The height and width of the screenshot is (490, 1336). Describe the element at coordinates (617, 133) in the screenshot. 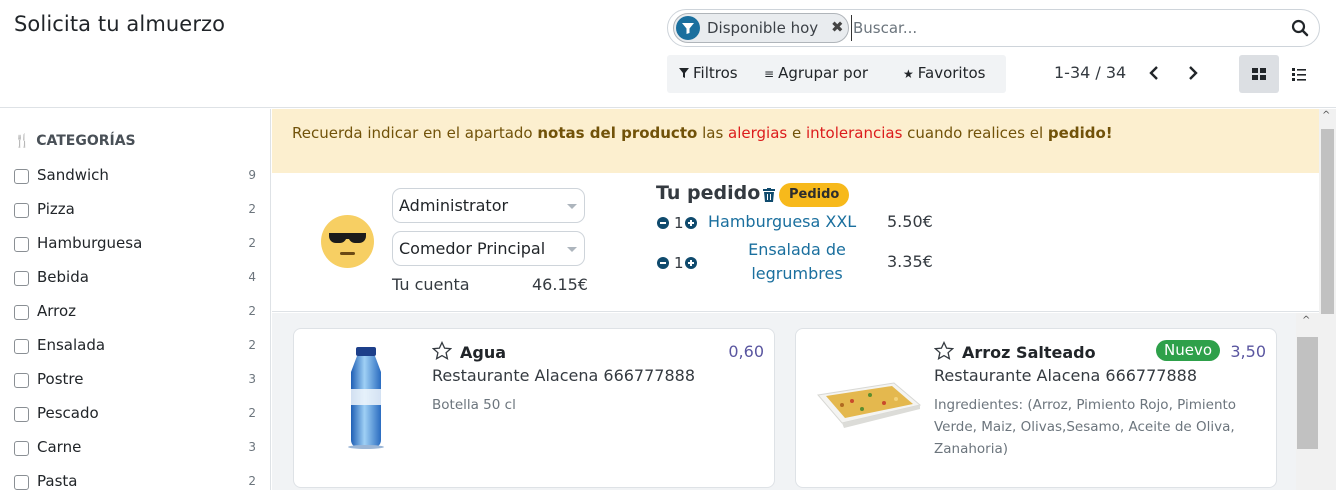

I see `alert-bold-notes: notas del producto` at that location.